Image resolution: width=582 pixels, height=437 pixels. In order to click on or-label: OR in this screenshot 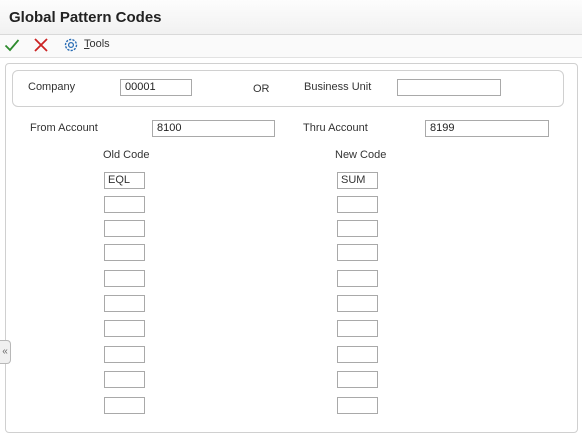, I will do `click(261, 89)`.